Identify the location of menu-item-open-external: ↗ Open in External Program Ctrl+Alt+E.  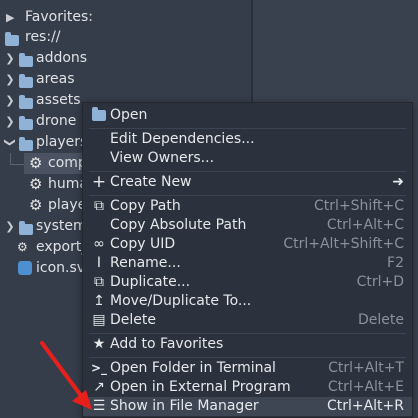
(247, 387).